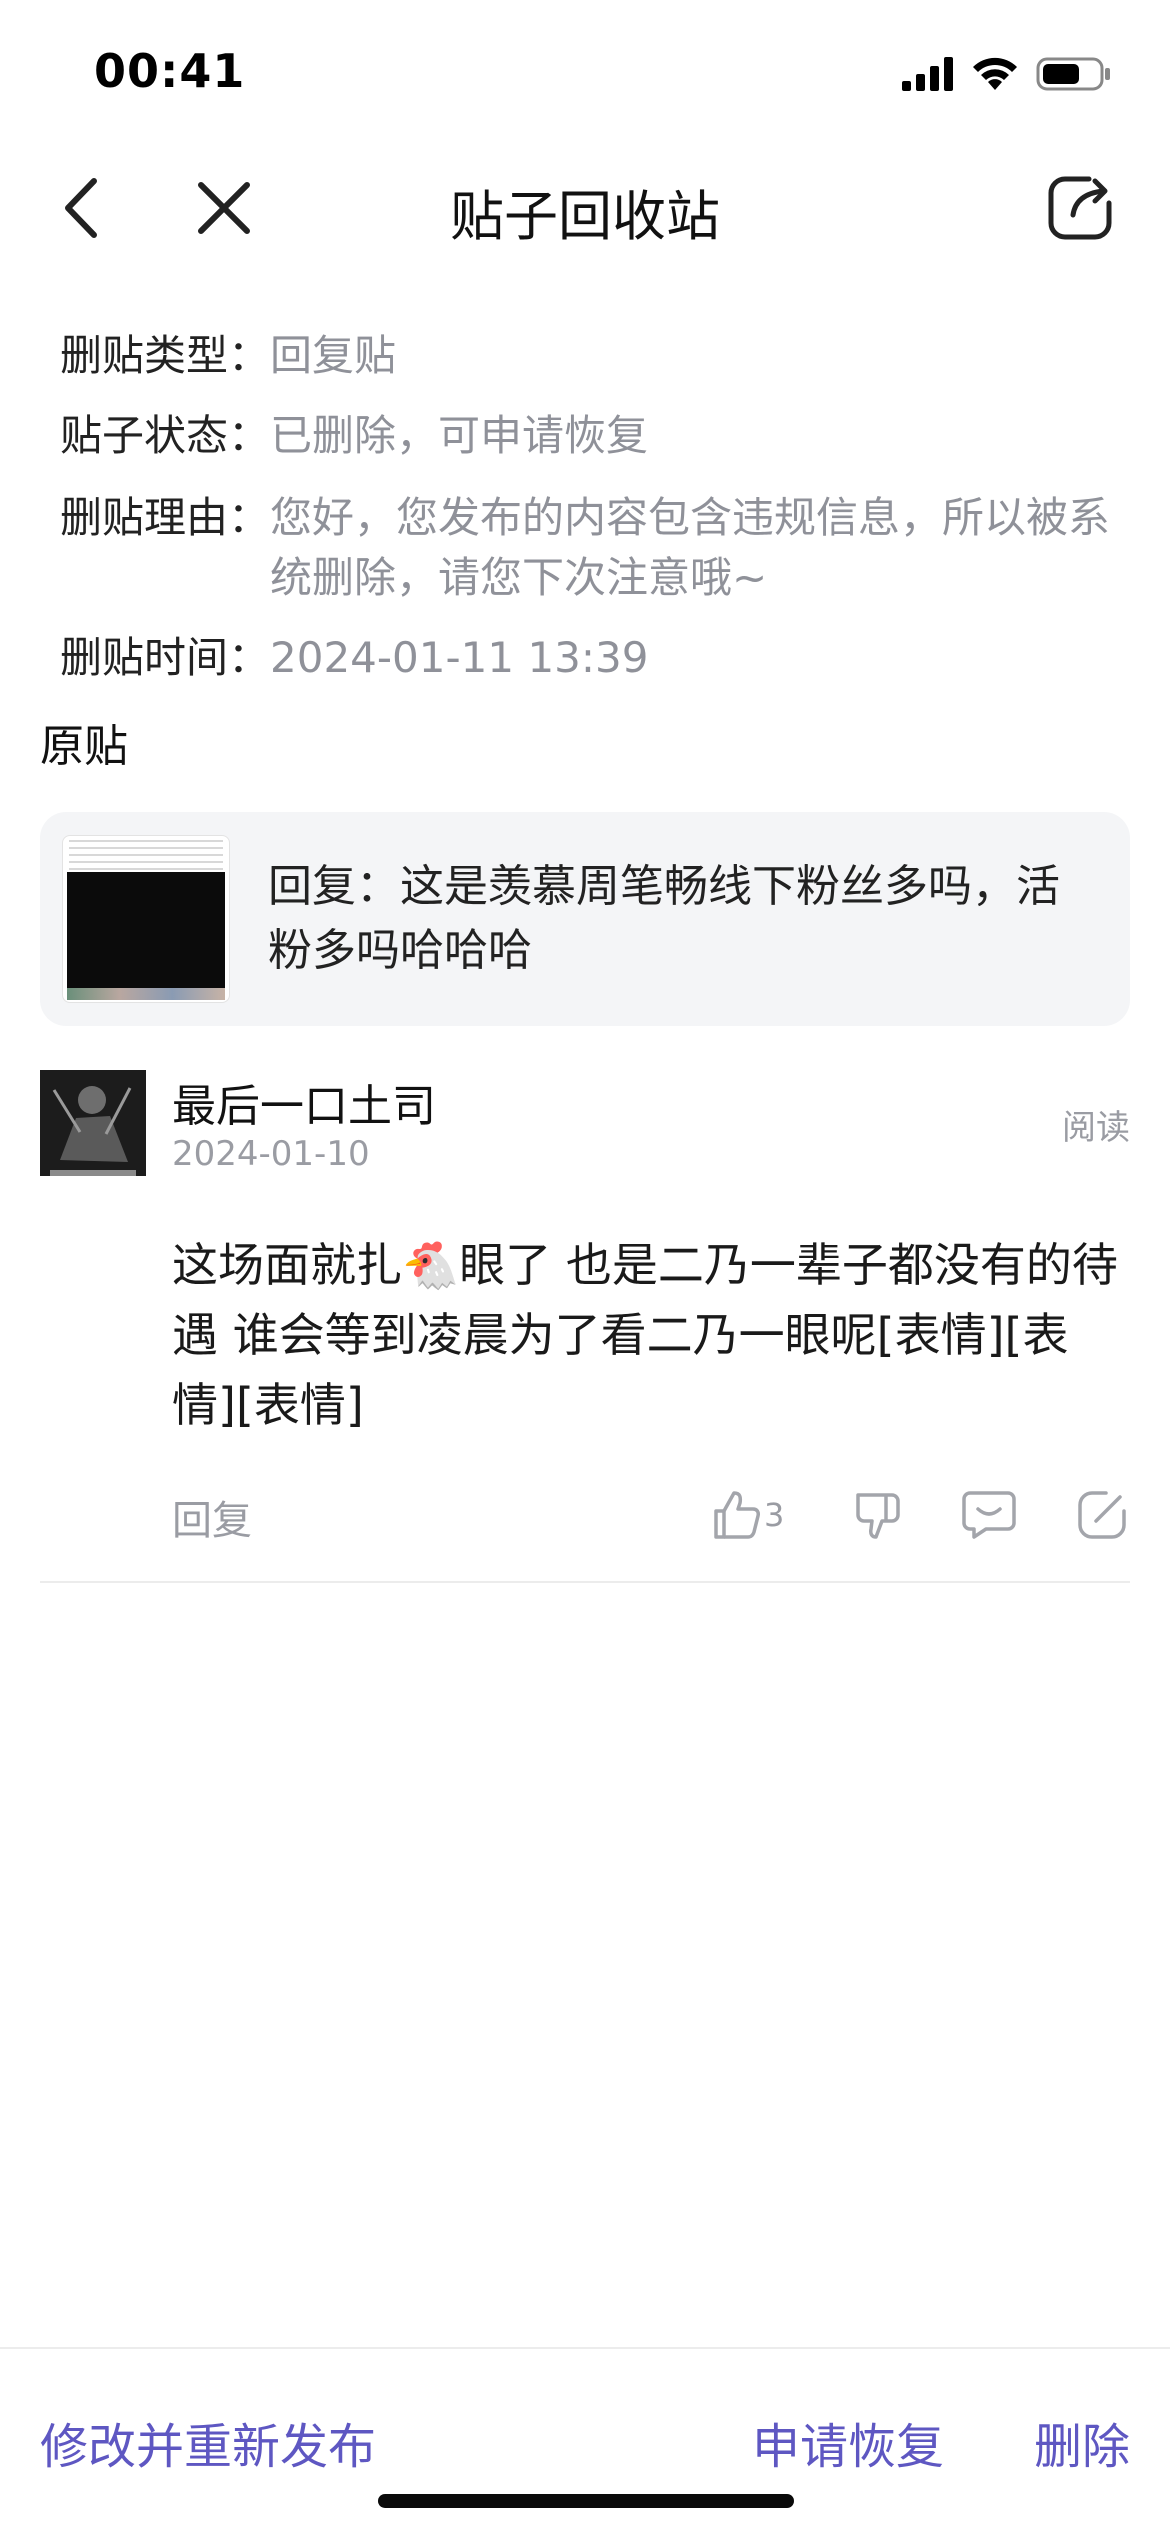  I want to click on original-post-heading: 原贴, so click(84, 746).